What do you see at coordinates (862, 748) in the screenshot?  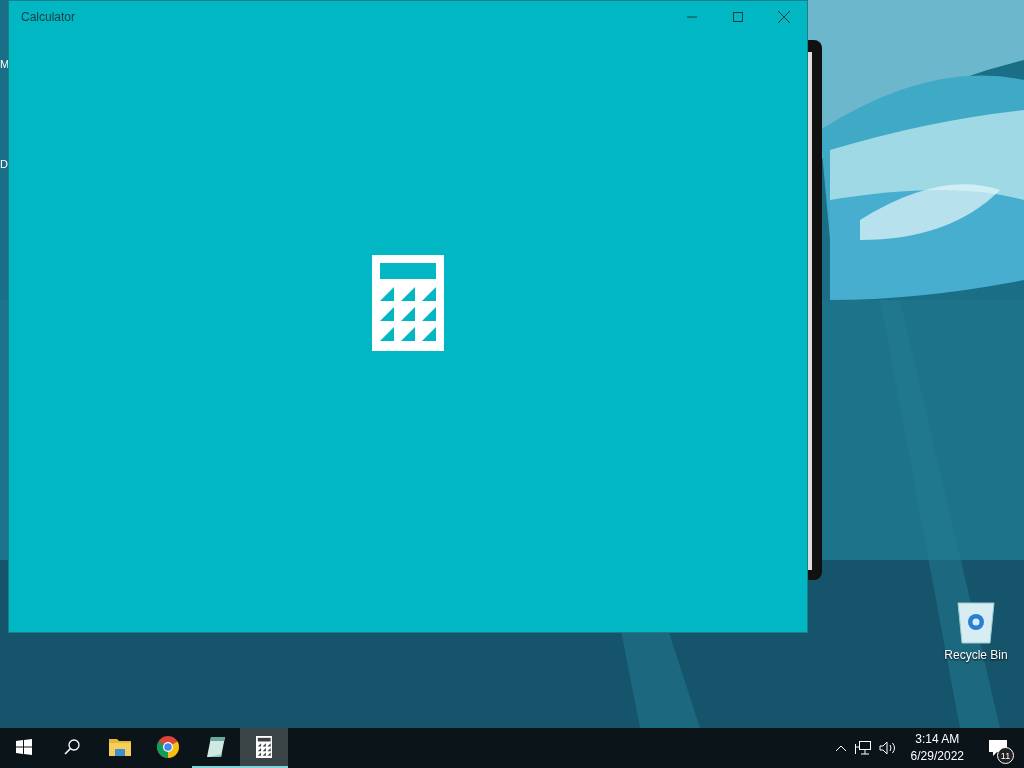 I see `network-icon` at bounding box center [862, 748].